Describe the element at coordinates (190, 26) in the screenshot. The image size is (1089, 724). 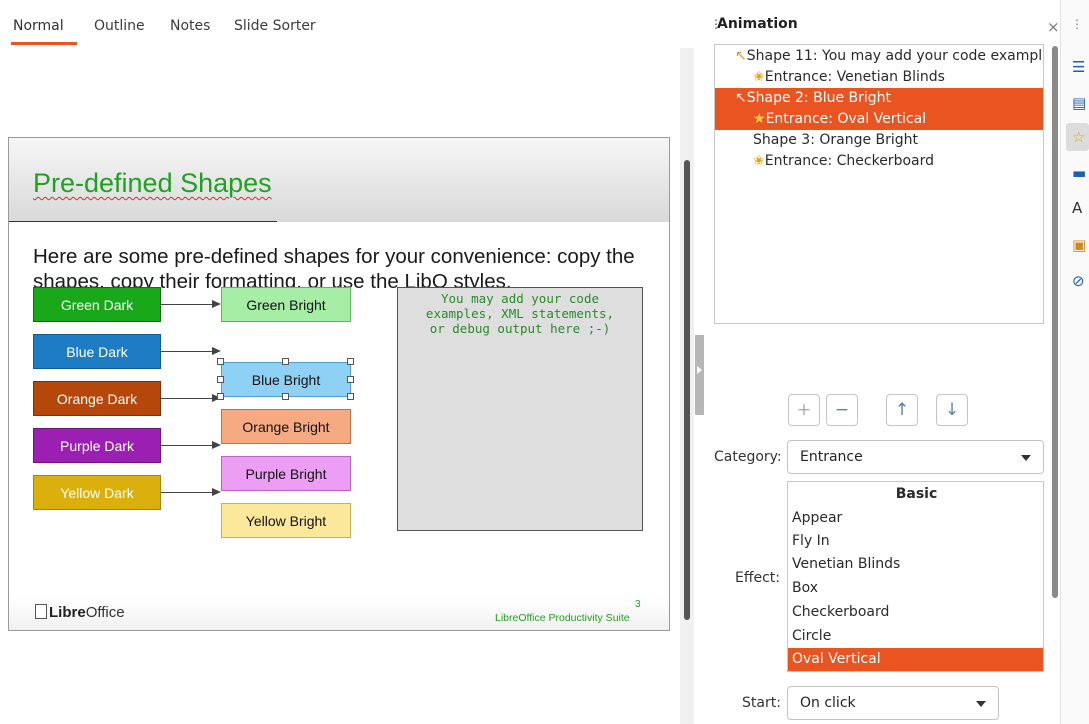
I see `tab-notes: Notes` at that location.